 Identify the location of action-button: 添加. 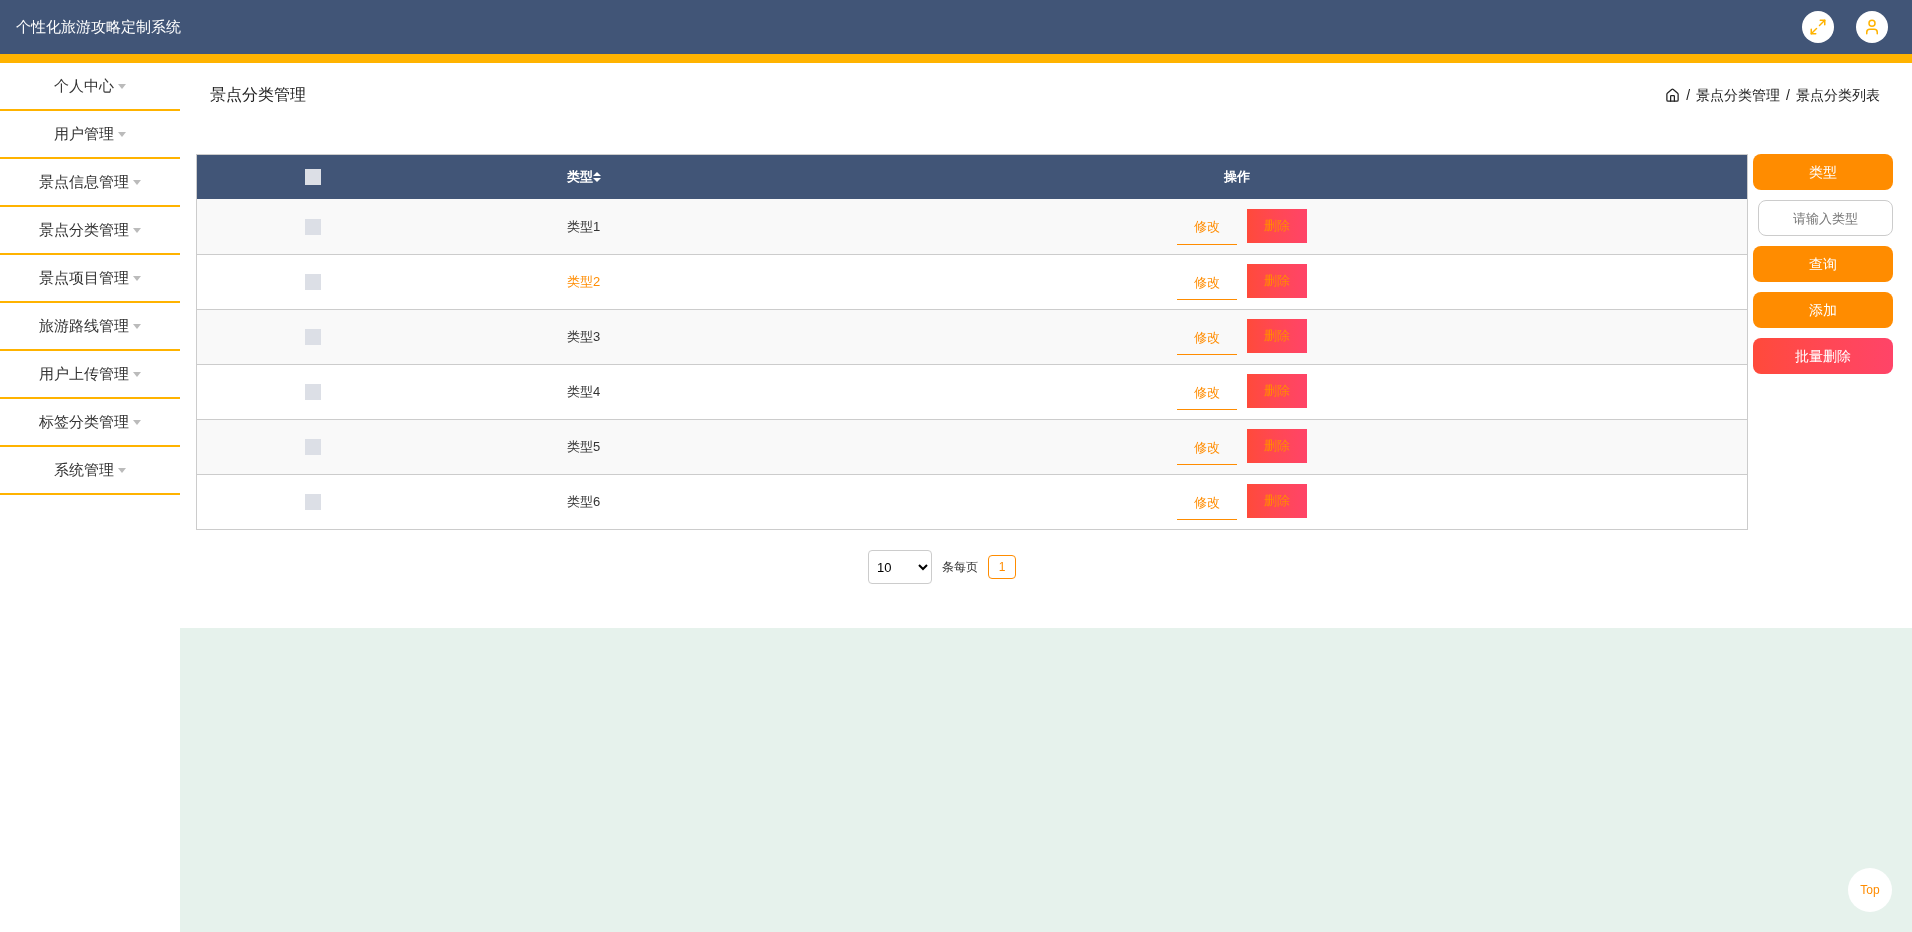
(1823, 310).